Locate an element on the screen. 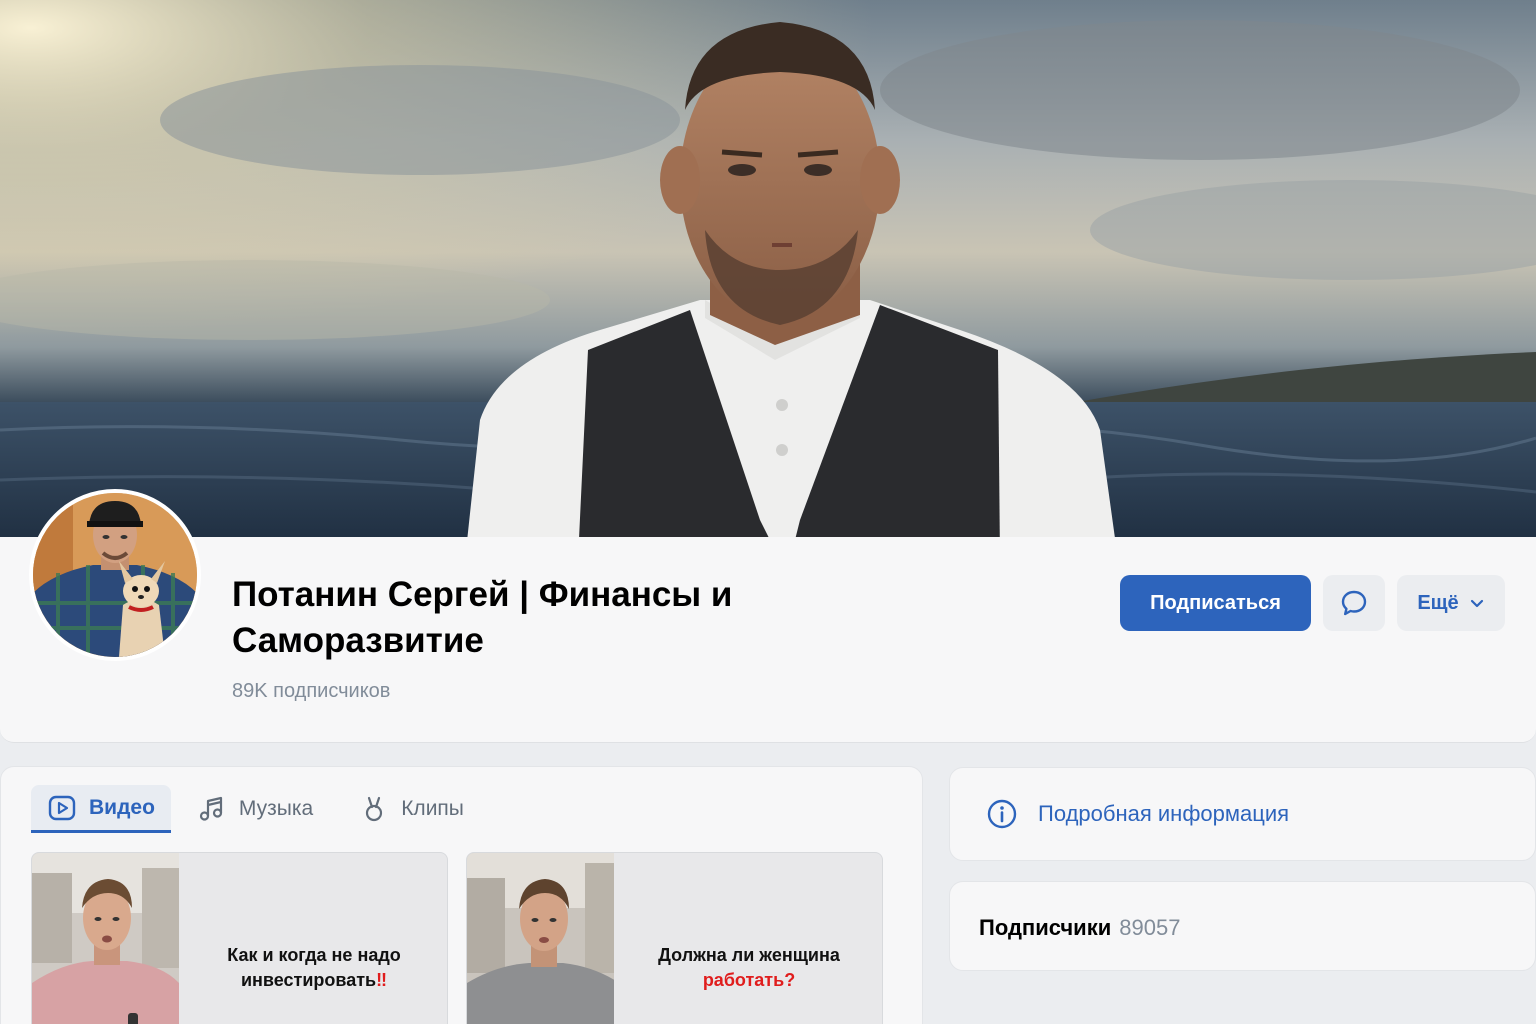 The image size is (1536, 1024). video-caption-word: инвестировать is located at coordinates (308, 980).